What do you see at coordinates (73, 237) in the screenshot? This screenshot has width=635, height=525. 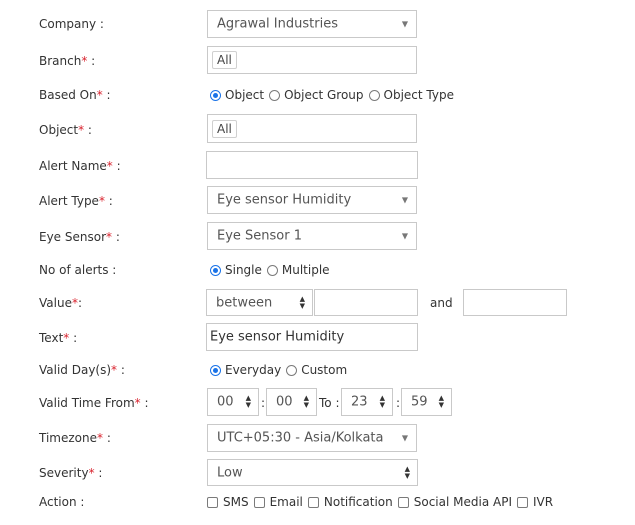 I see `eye-sensor-label-text: Eye Sensor` at bounding box center [73, 237].